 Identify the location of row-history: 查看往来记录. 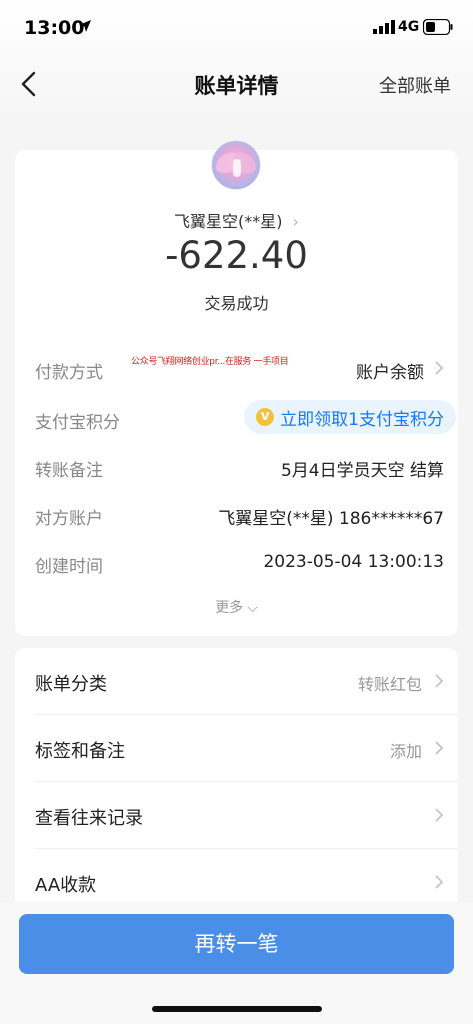
(246, 815).